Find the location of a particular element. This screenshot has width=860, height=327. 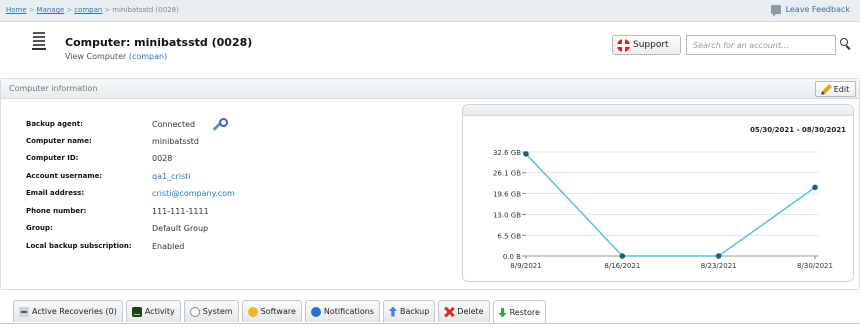

lifebuoy-icon is located at coordinates (623, 45).